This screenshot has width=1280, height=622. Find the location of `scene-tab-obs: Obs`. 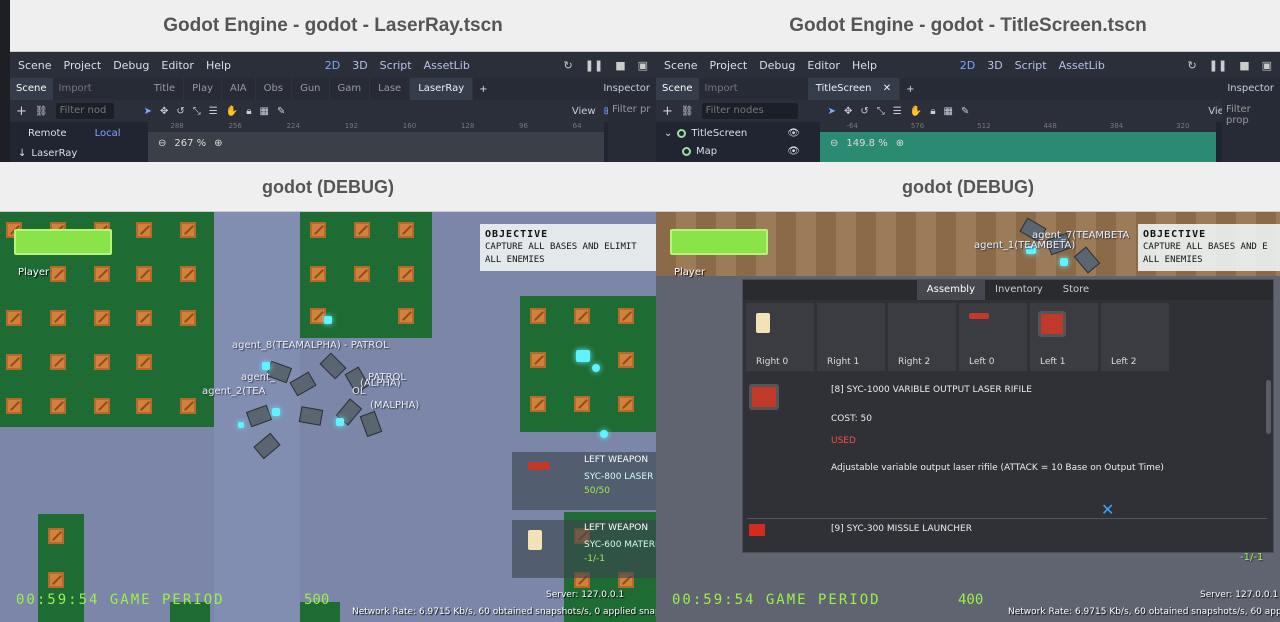

scene-tab-obs: Obs is located at coordinates (274, 89).